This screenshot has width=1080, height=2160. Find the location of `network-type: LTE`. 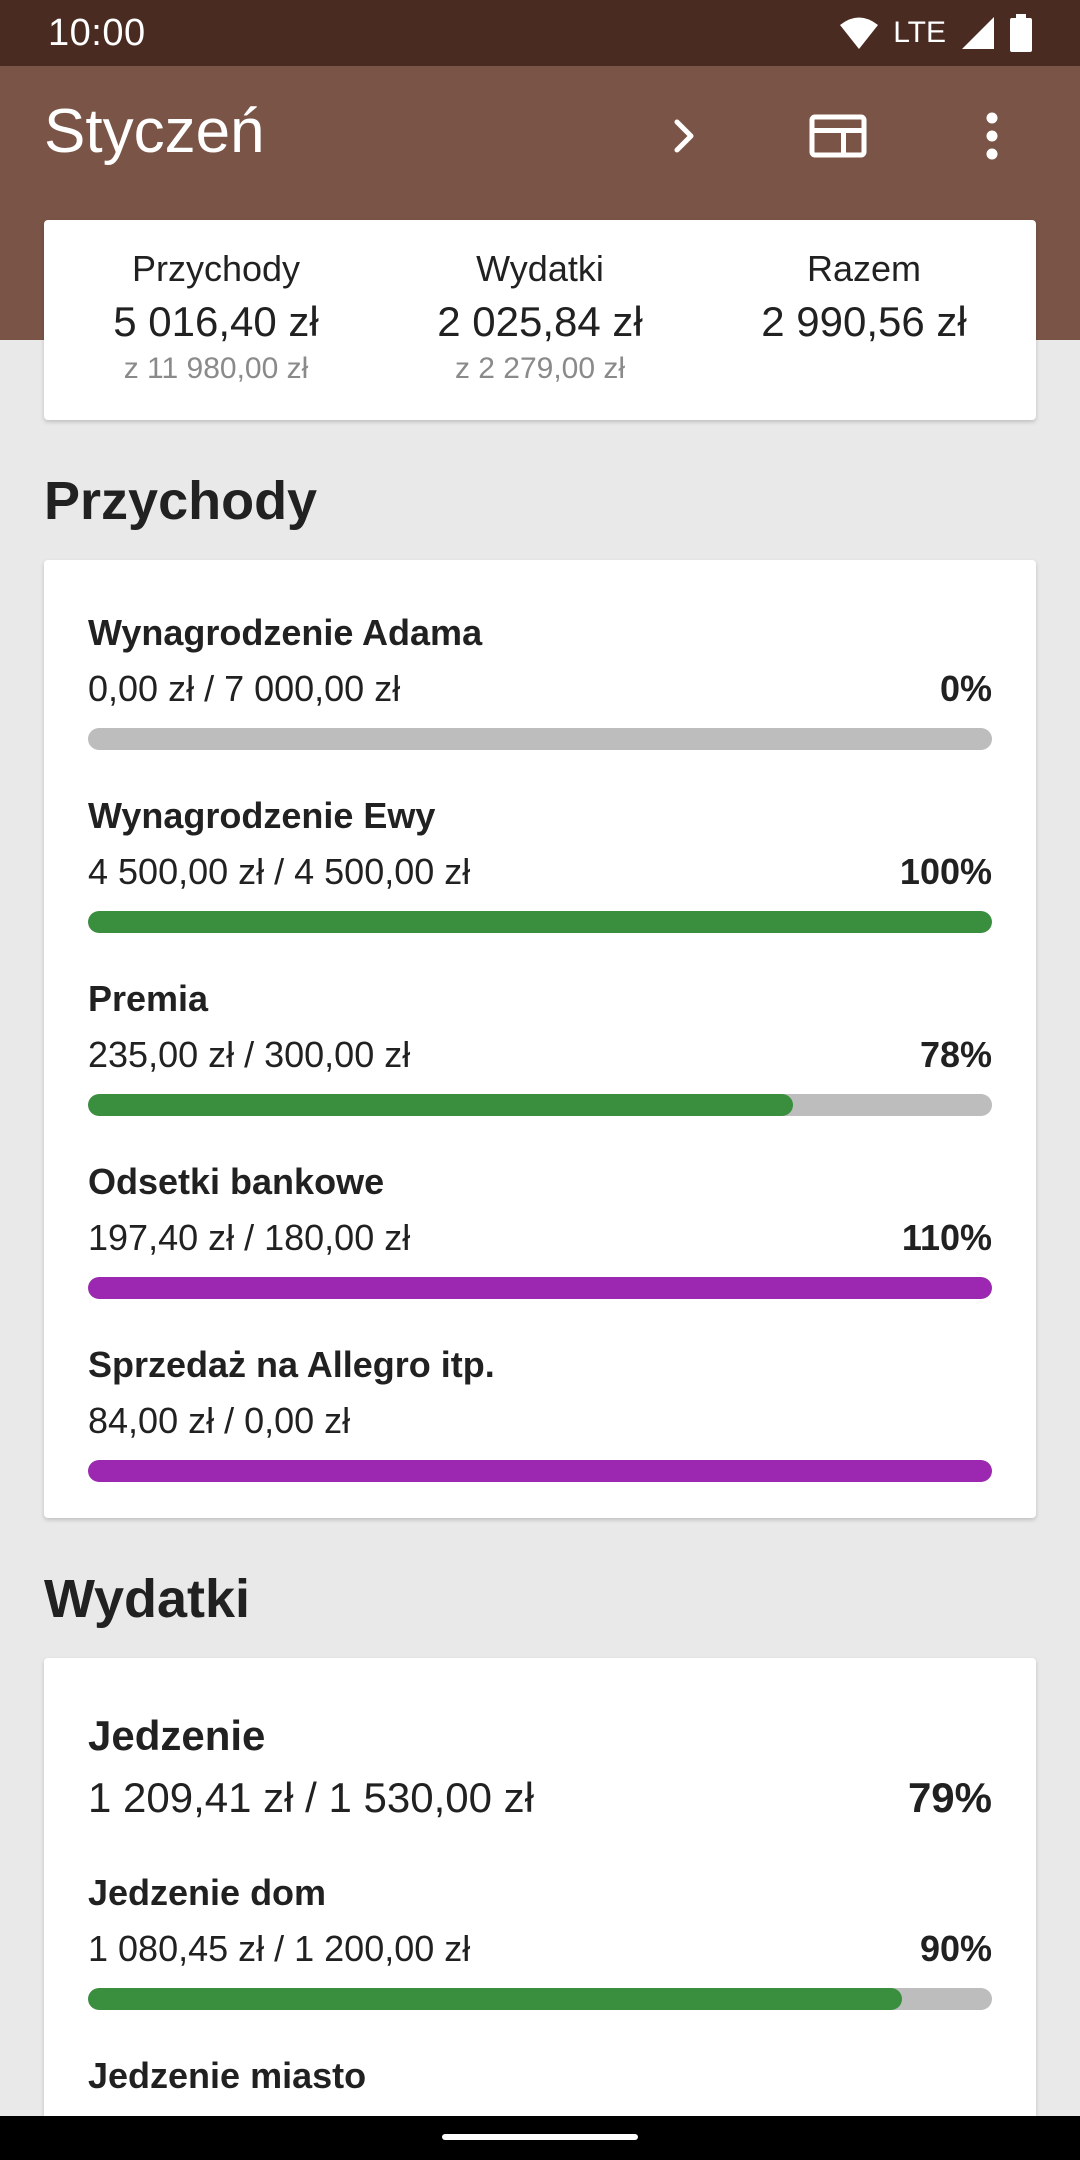

network-type: LTE is located at coordinates (919, 32).